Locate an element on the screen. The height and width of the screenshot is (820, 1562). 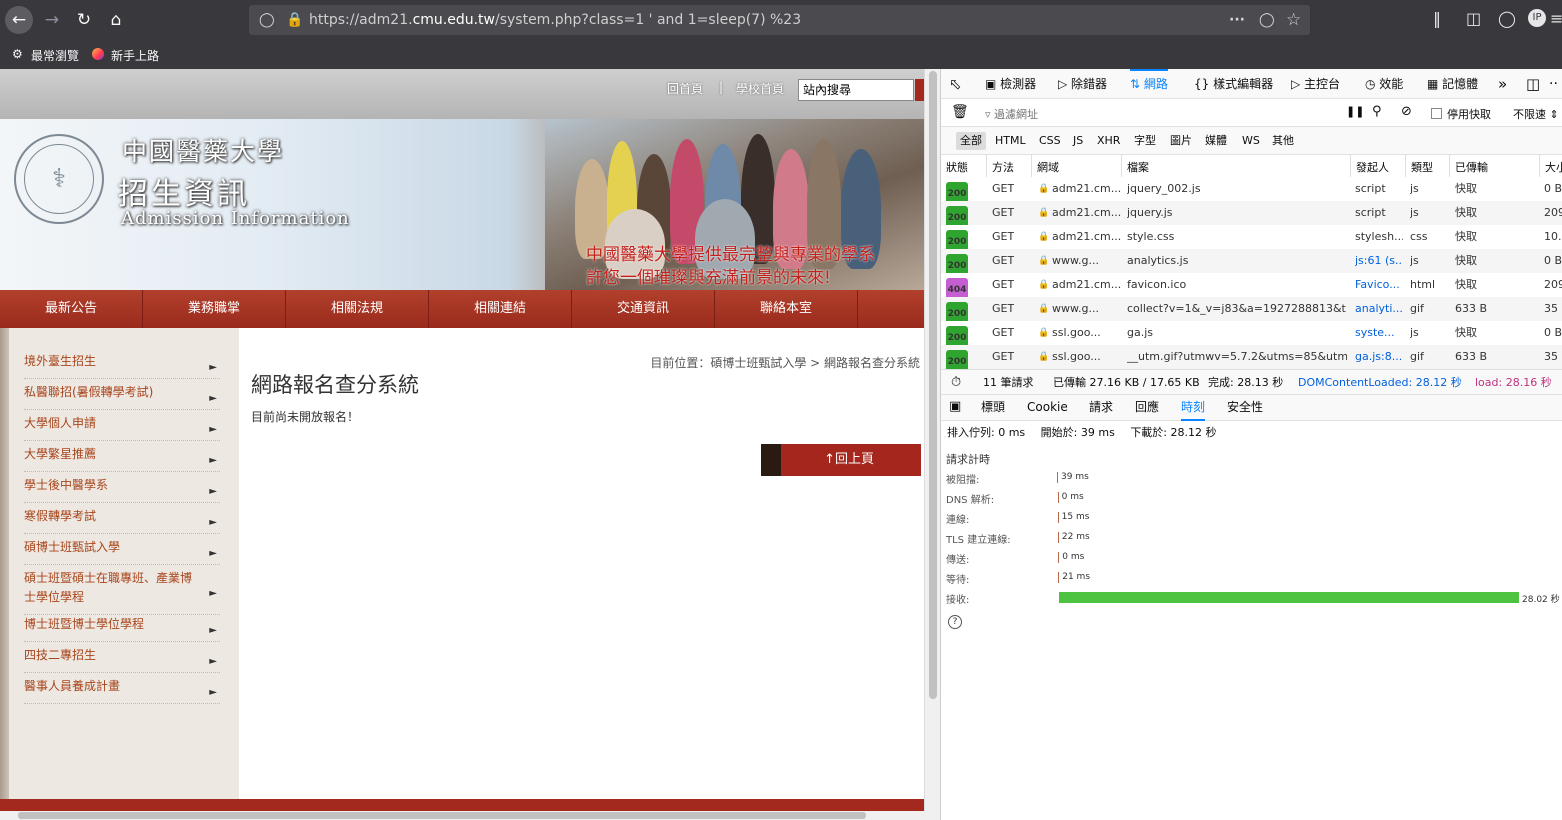
tab-response: 回應 is located at coordinates (1147, 407).